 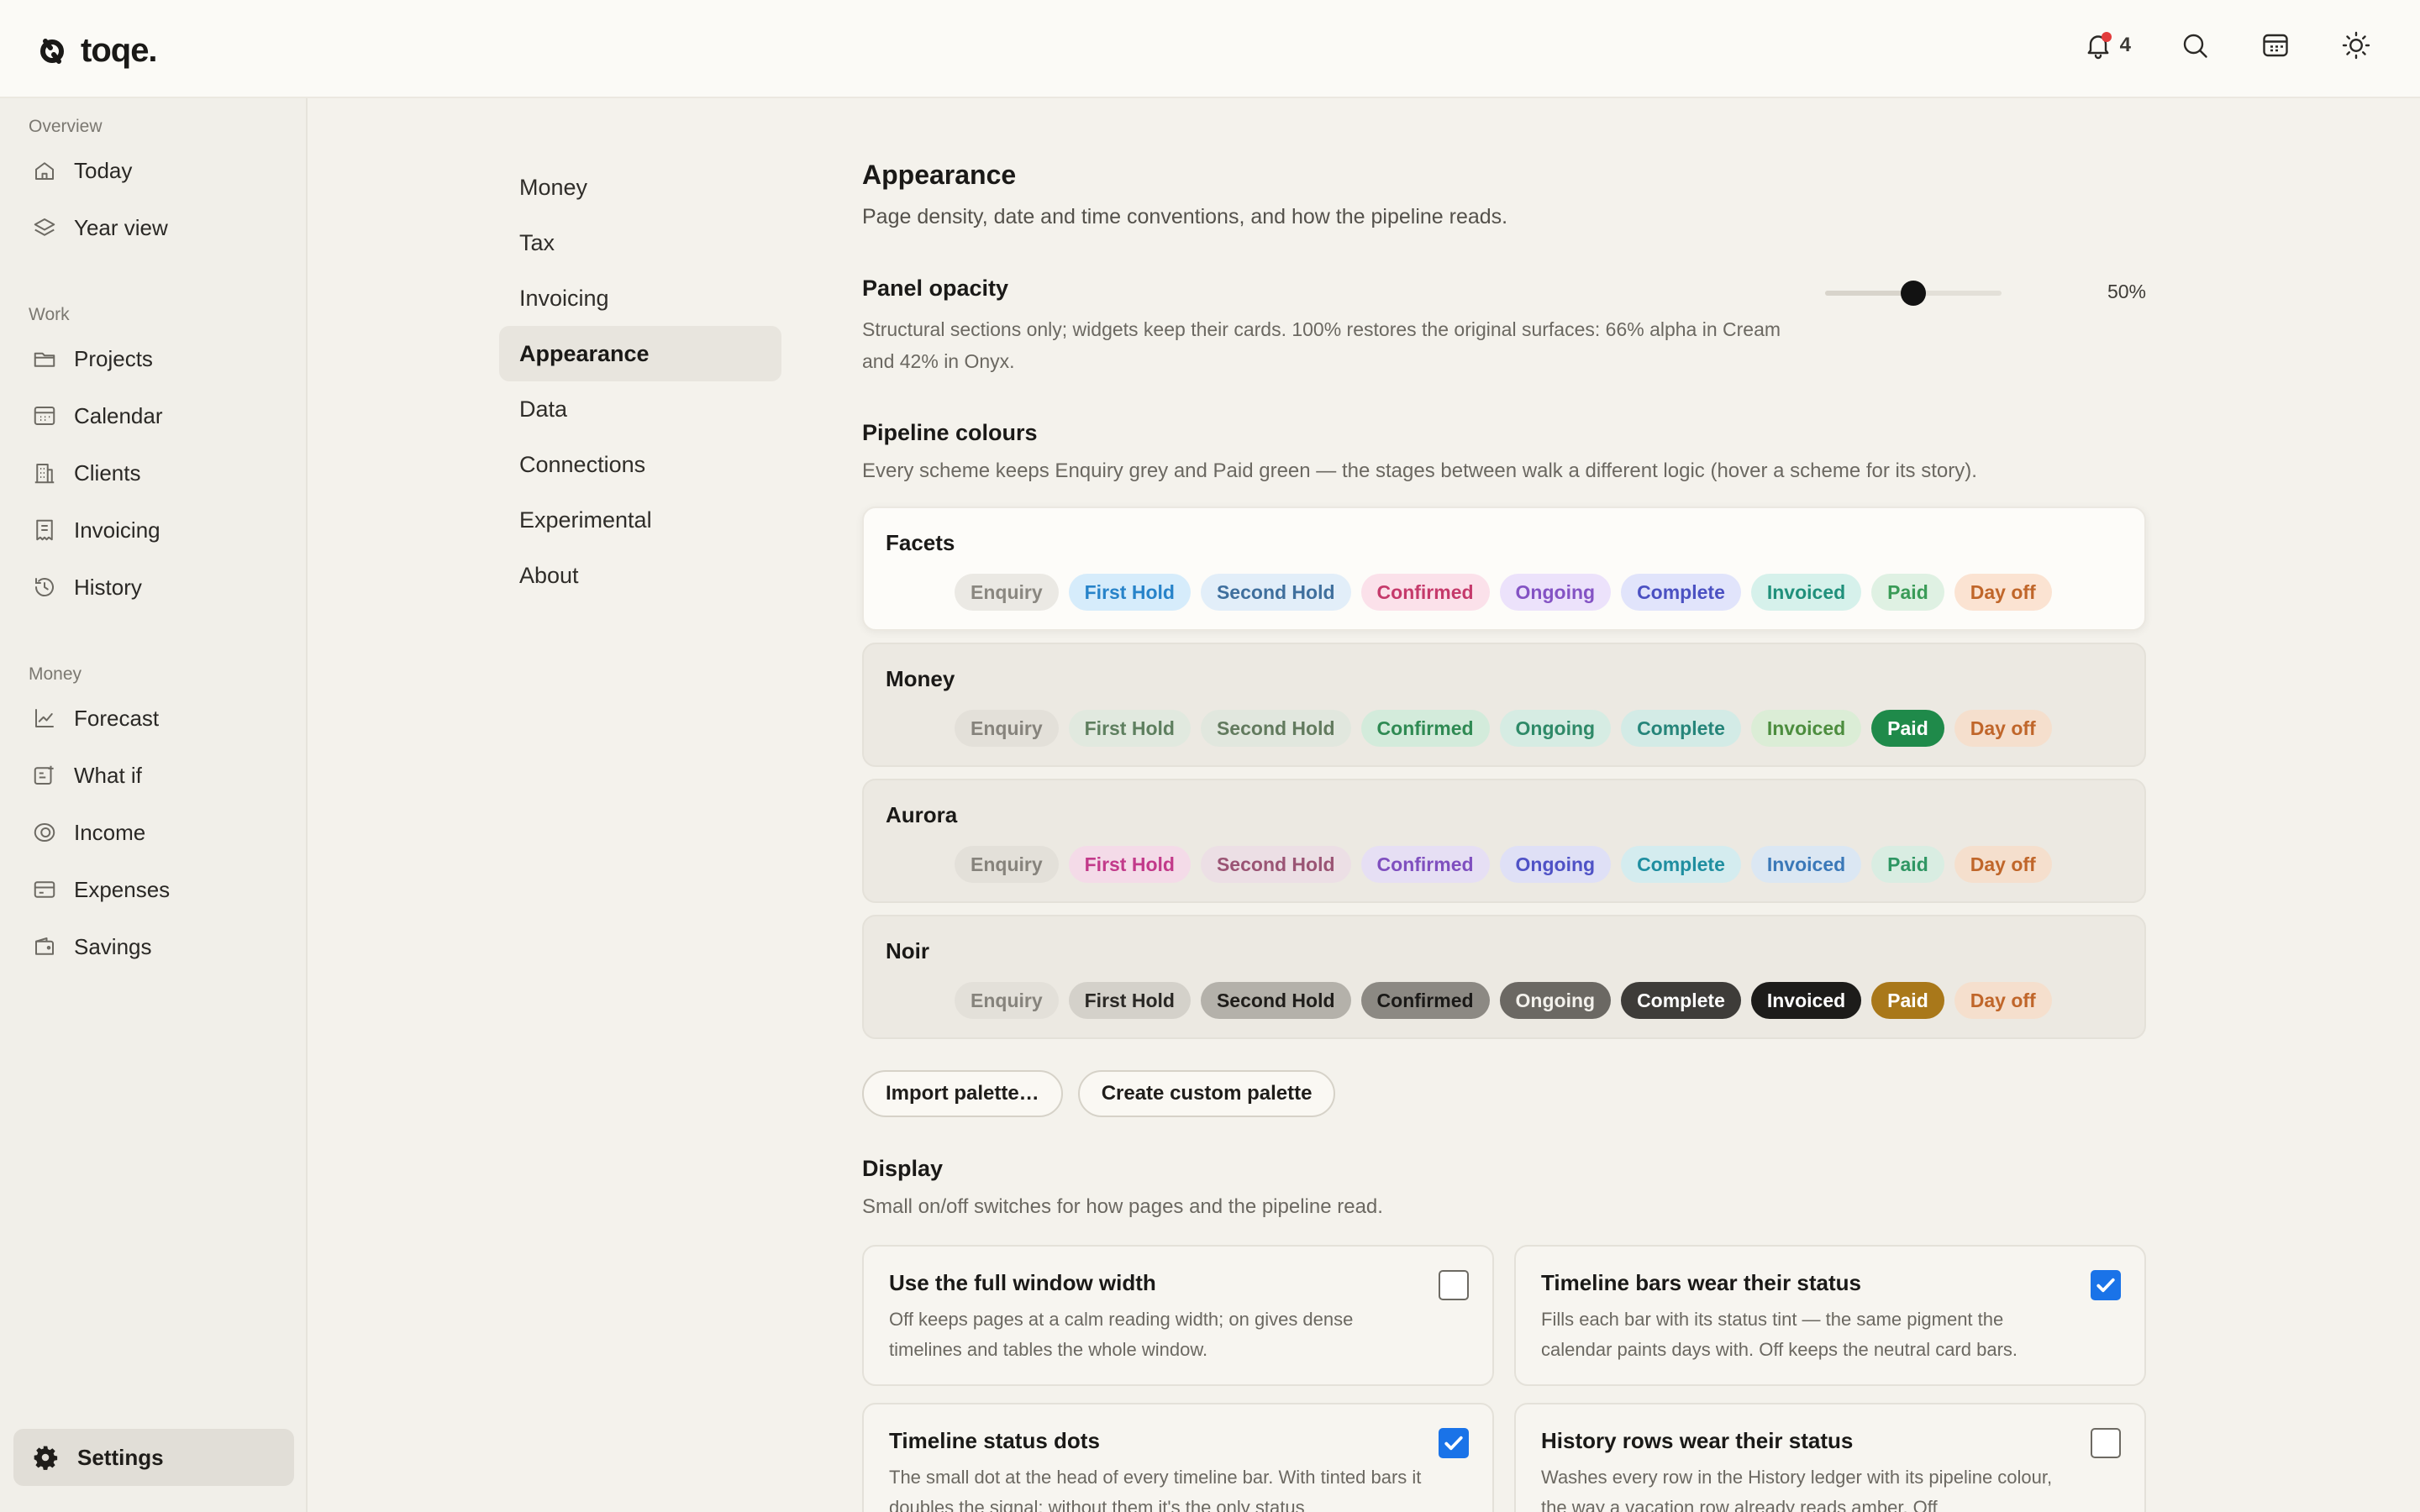 What do you see at coordinates (44, 718) in the screenshot?
I see `chart-line-icon` at bounding box center [44, 718].